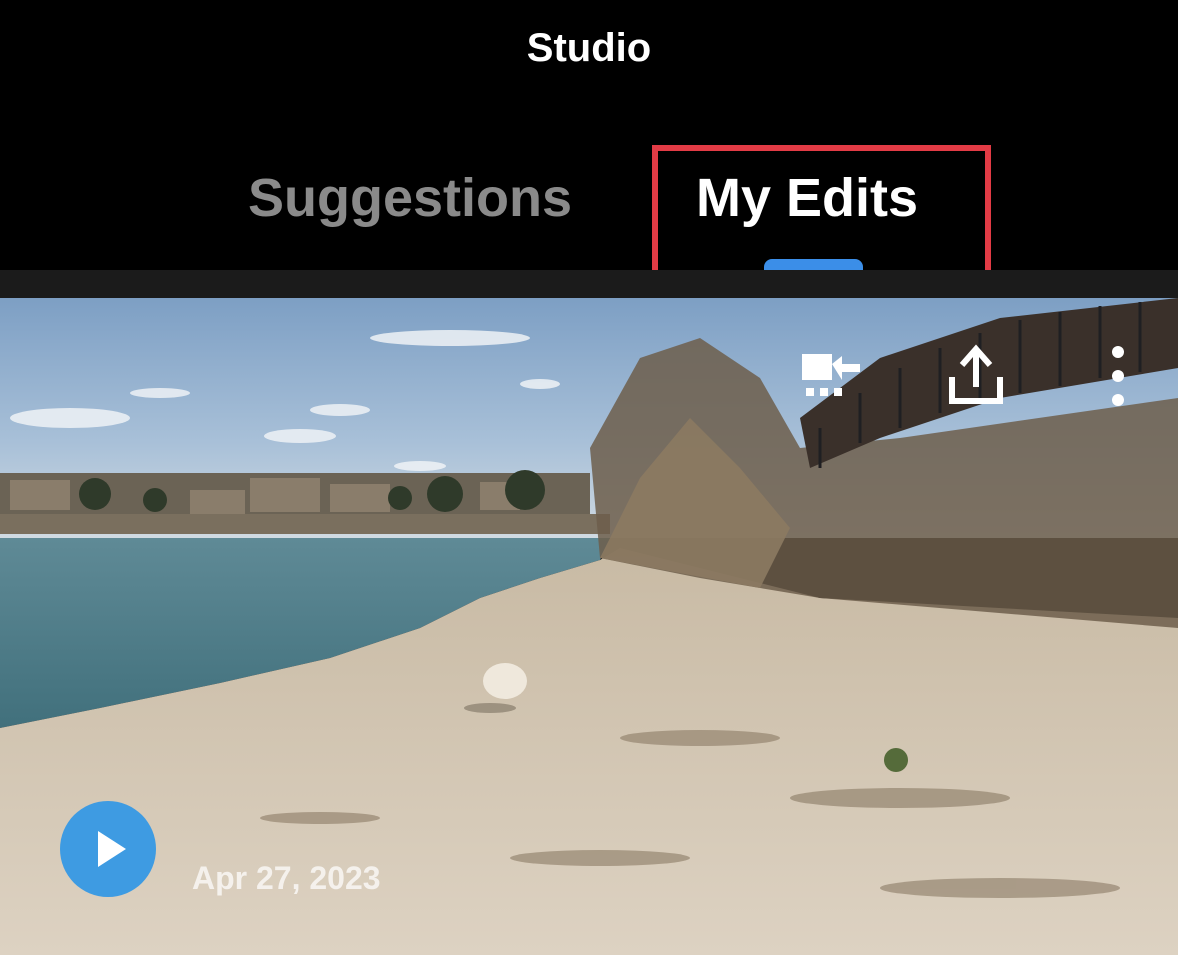 The width and height of the screenshot is (1178, 955). What do you see at coordinates (589, 48) in the screenshot?
I see `page-title: Studio` at bounding box center [589, 48].